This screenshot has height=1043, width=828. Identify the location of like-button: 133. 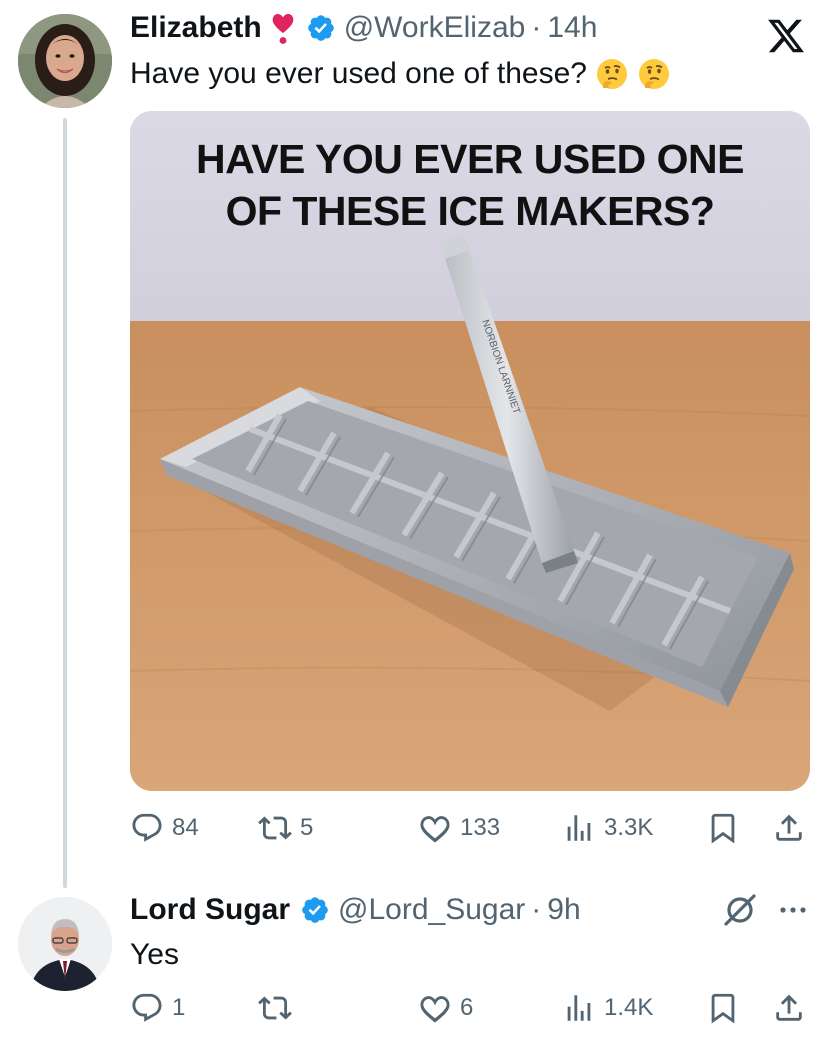
(459, 828).